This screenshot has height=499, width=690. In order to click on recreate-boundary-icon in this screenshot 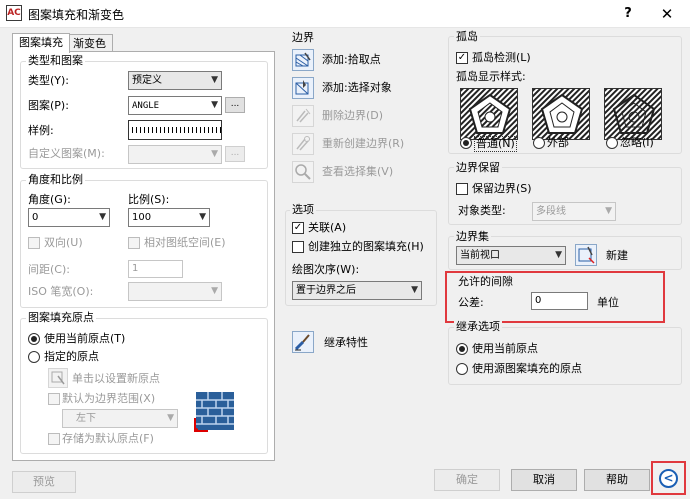, I will do `click(303, 143)`.